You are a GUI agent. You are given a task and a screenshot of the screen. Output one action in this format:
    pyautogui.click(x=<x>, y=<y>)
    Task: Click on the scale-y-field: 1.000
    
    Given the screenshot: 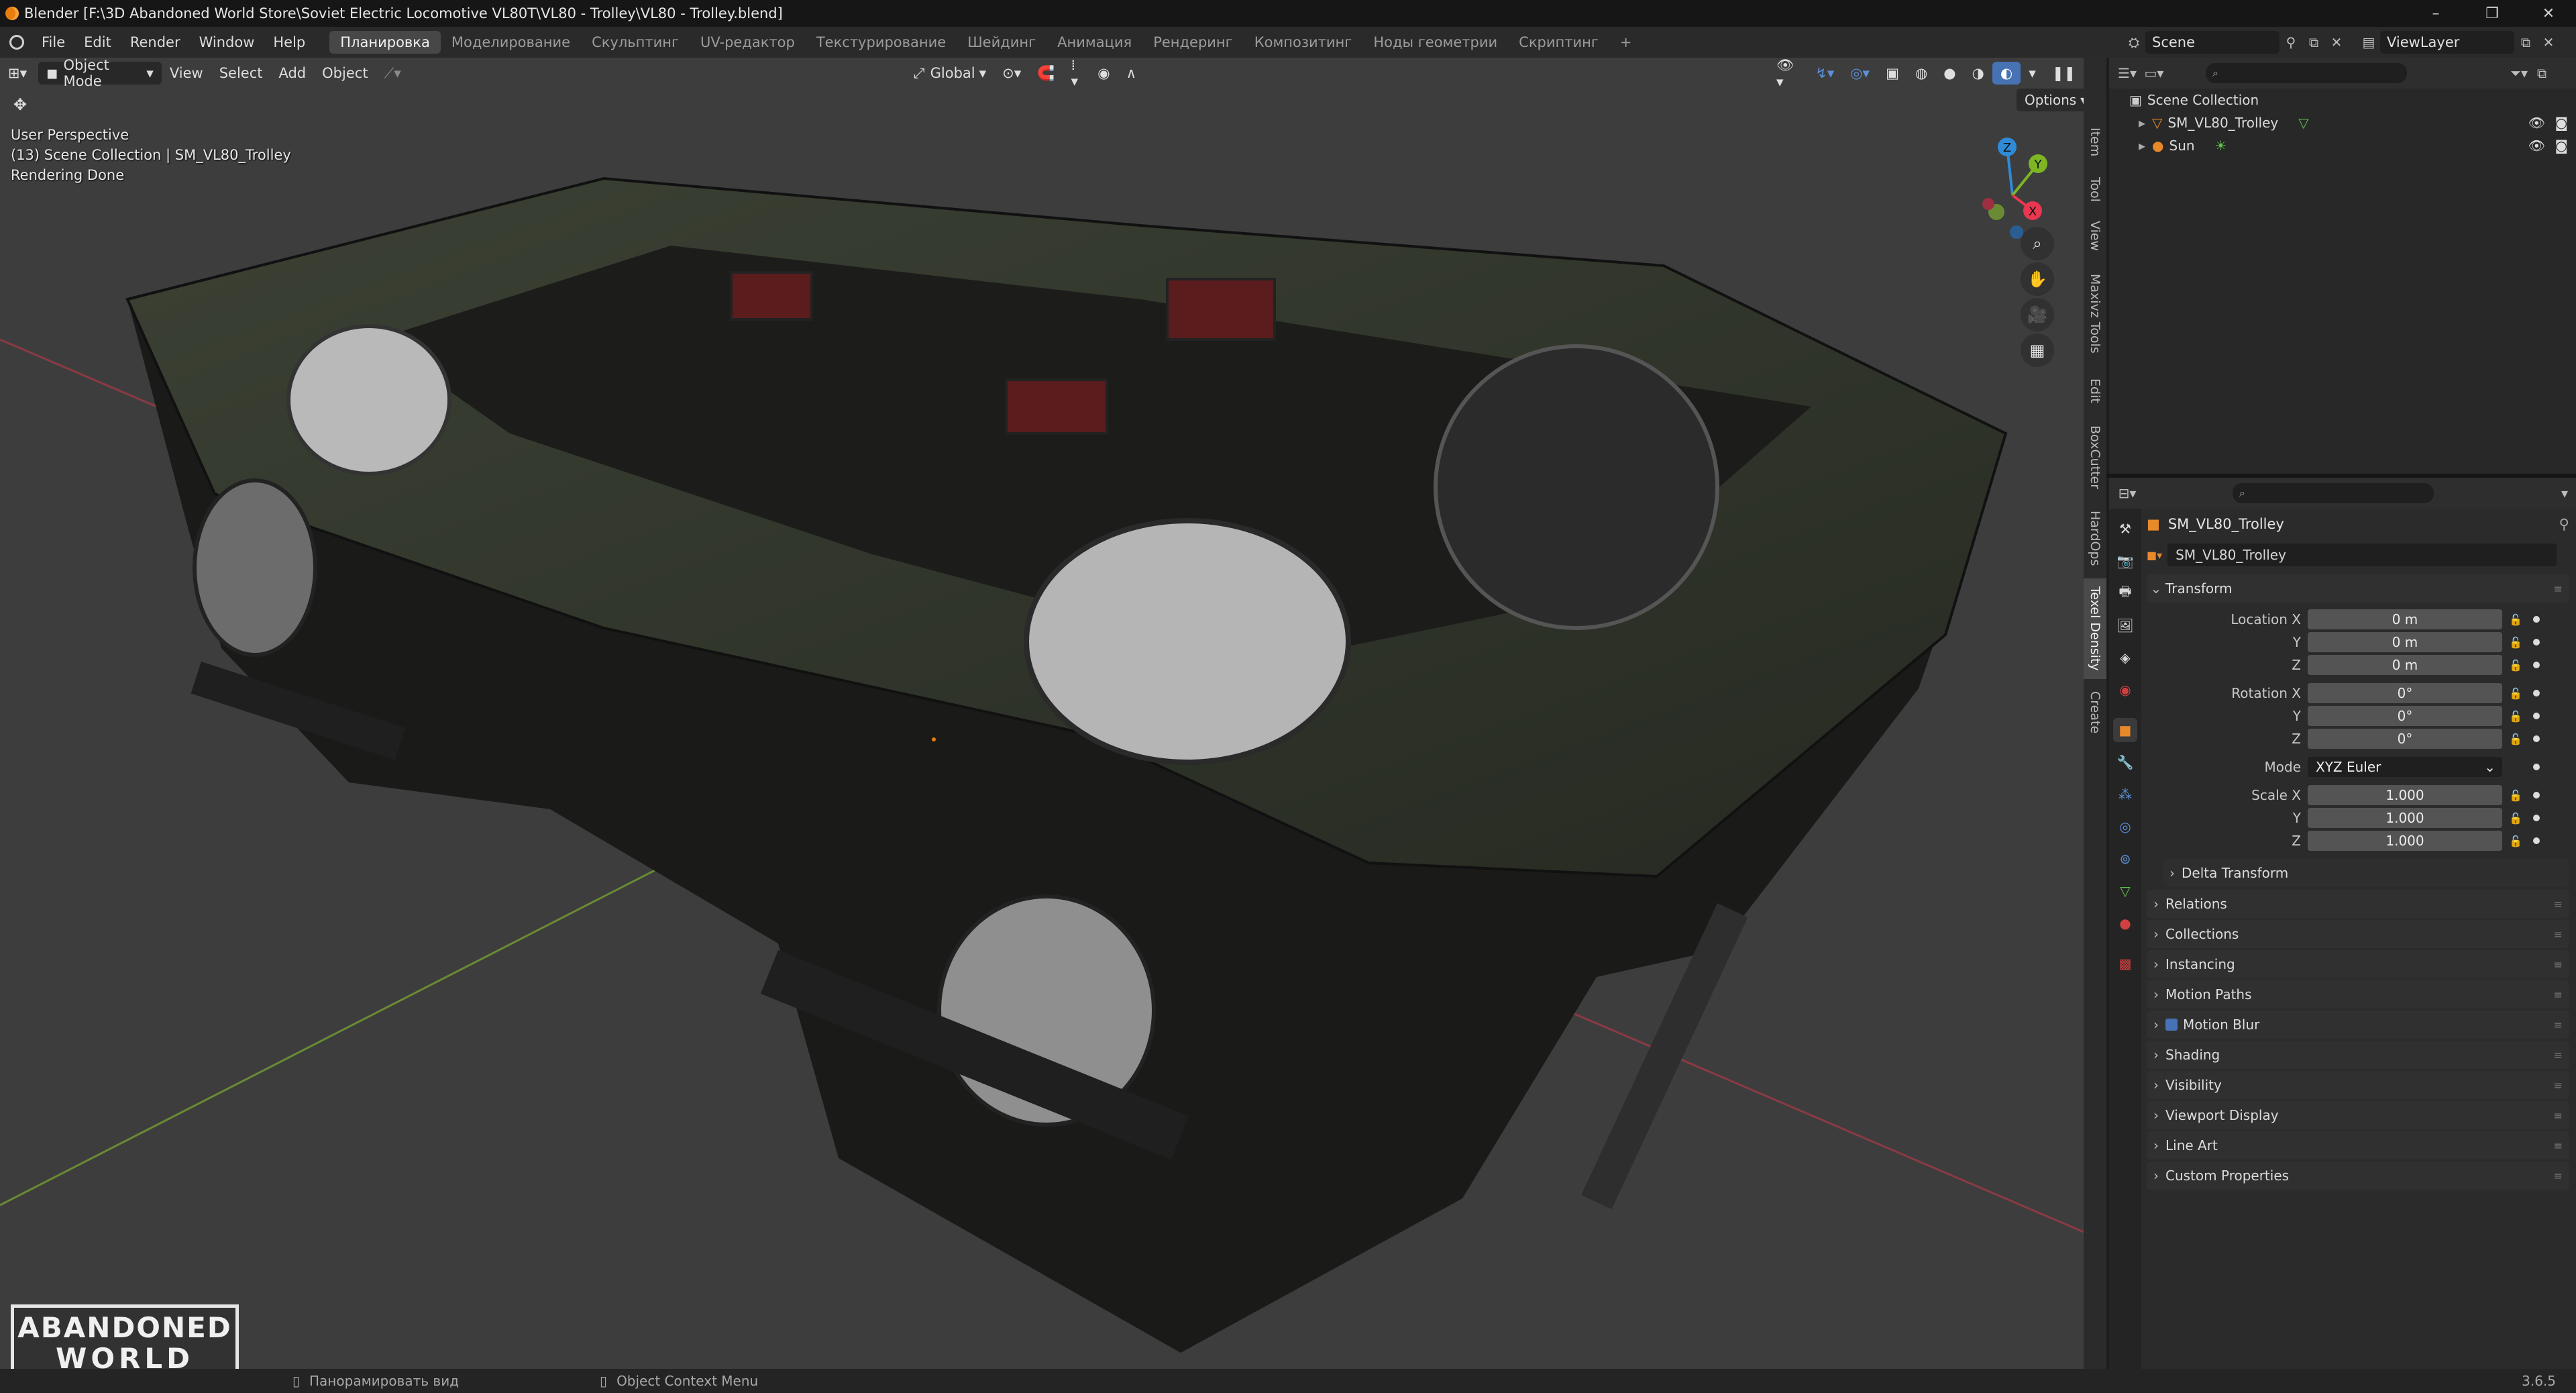 What is the action you would take?
    pyautogui.click(x=2405, y=818)
    